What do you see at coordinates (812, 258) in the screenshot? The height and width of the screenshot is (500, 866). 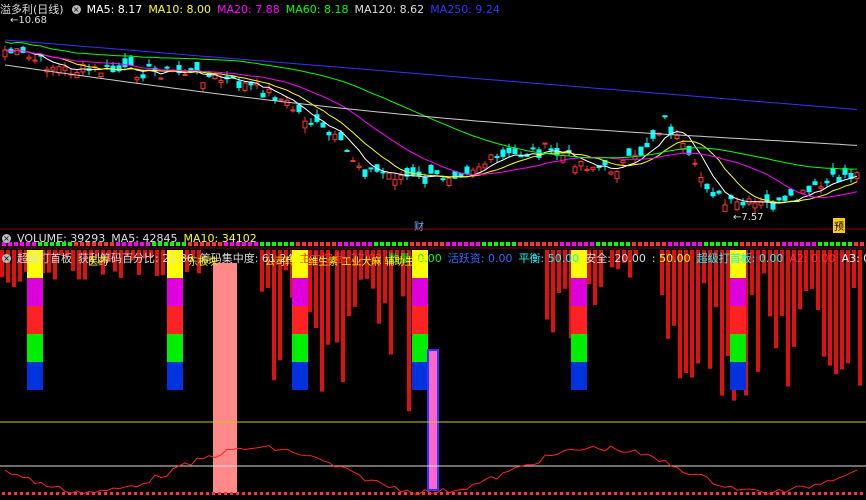 I see `a2-label: A2: 0.00` at bounding box center [812, 258].